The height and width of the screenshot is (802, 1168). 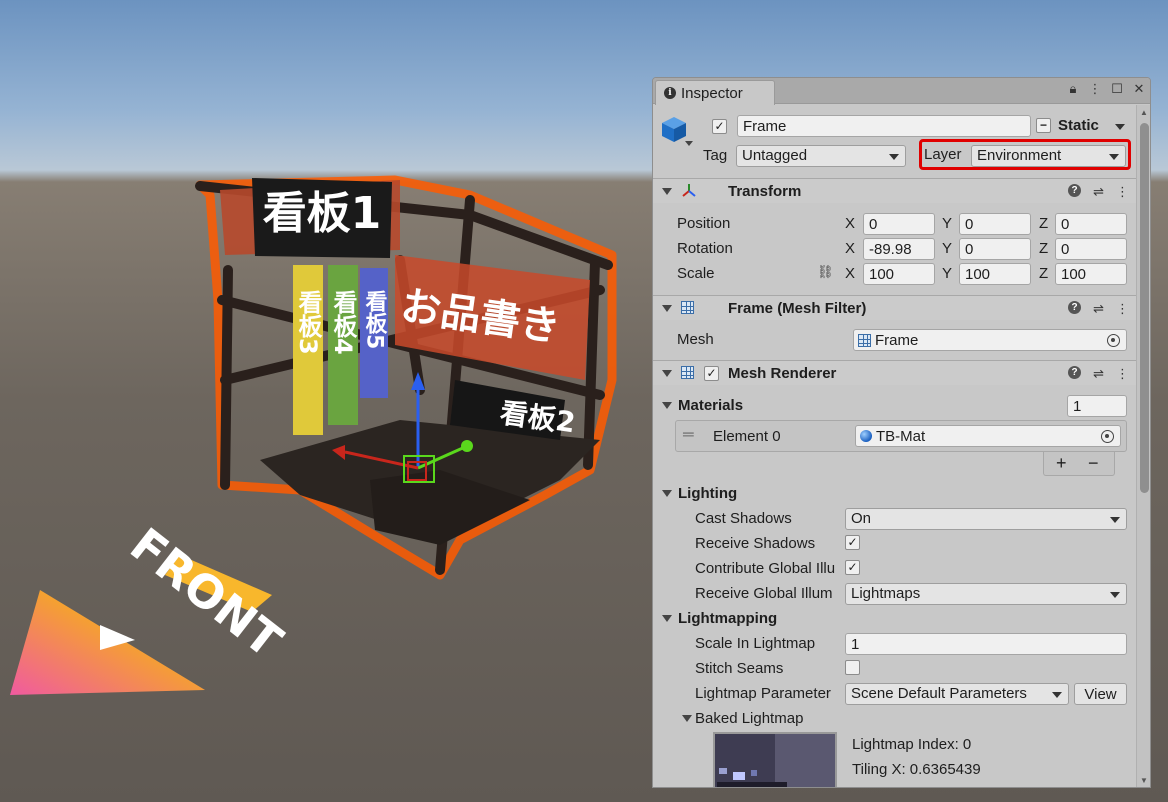 I want to click on transform-title: Transform, so click(x=765, y=191).